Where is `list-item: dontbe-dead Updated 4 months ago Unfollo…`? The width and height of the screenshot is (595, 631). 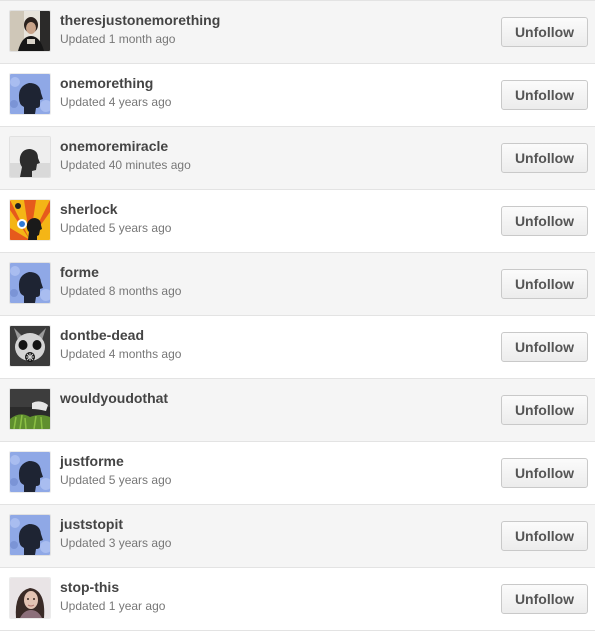
list-item: dontbe-dead Updated 4 months ago Unfollo… is located at coordinates (297, 347).